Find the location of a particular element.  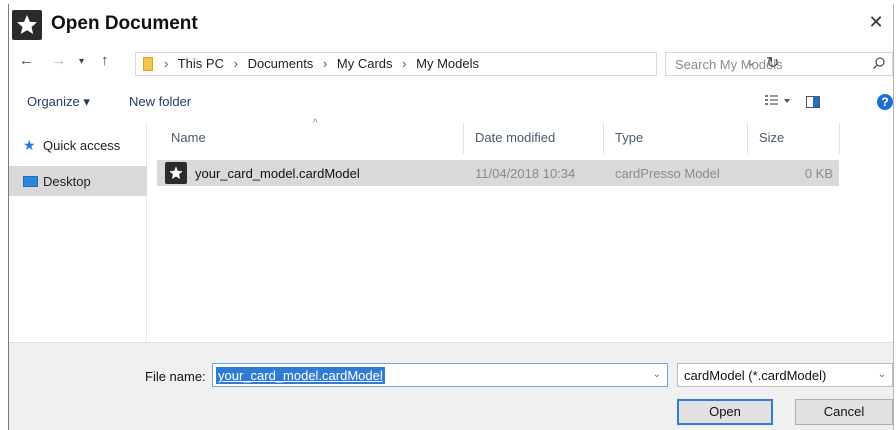

new-folder-button: New folder is located at coordinates (160, 101).